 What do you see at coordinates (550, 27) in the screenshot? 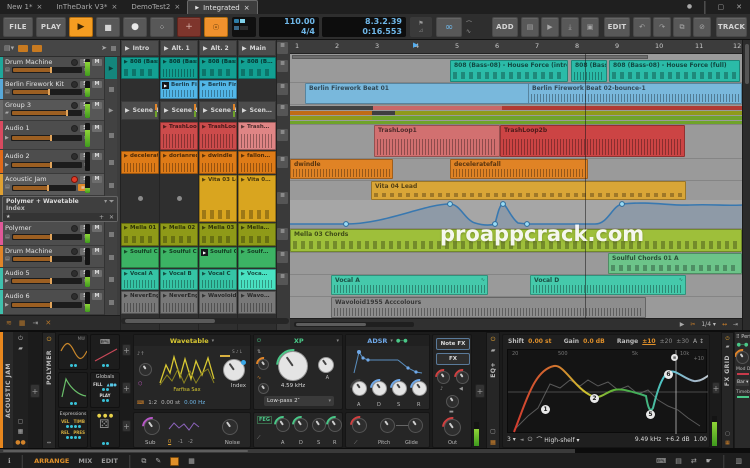
I see `export-play-icon: ▶` at bounding box center [550, 27].